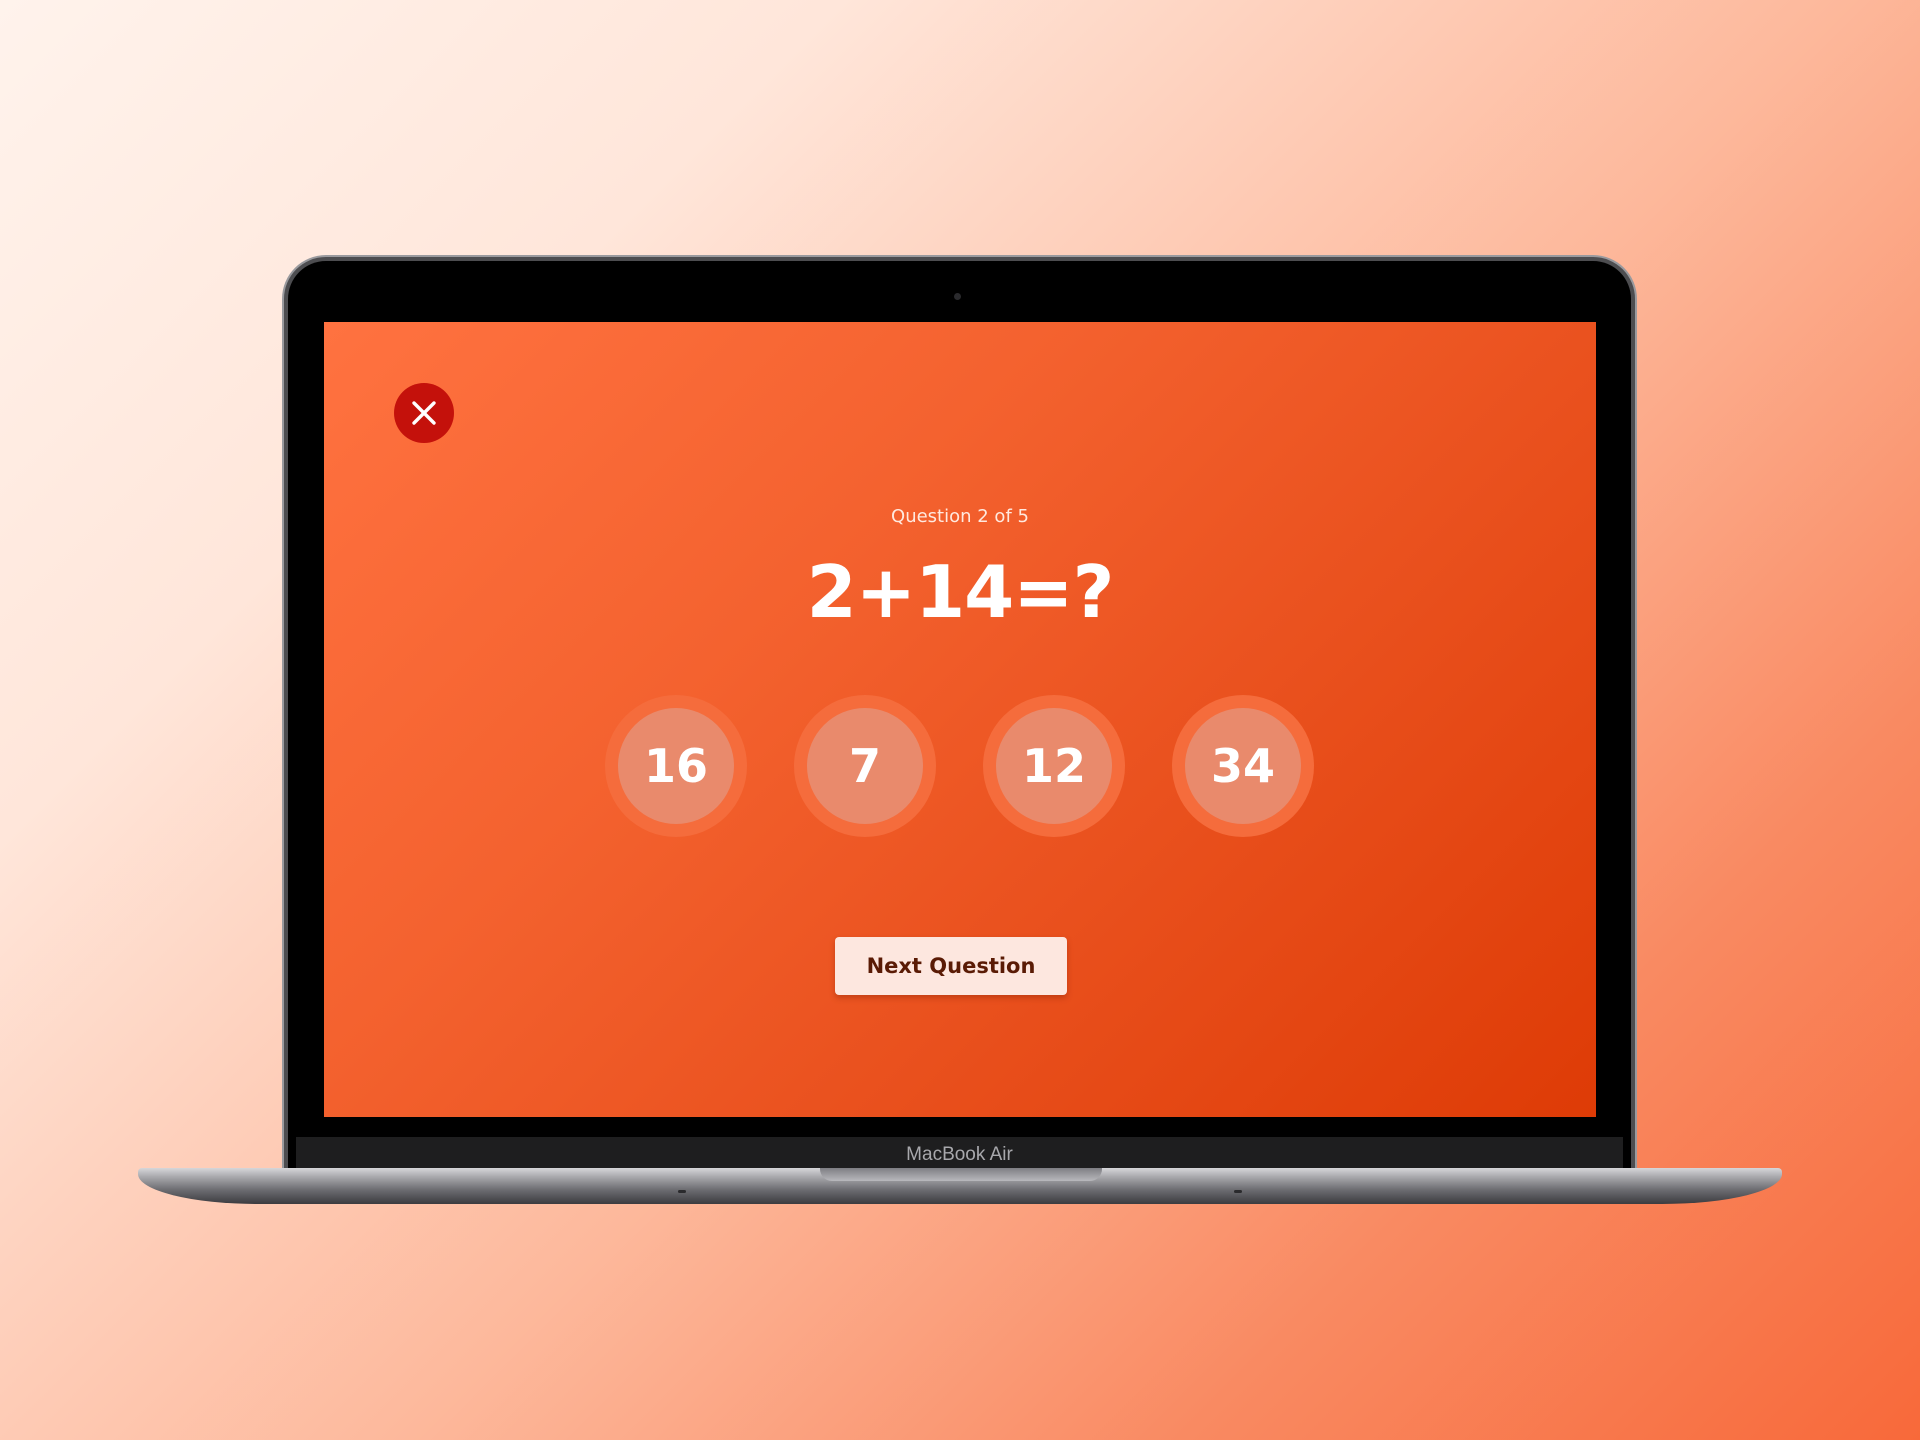 This screenshot has width=1920, height=1440. What do you see at coordinates (951, 966) in the screenshot?
I see `next-question-button: Next Question` at bounding box center [951, 966].